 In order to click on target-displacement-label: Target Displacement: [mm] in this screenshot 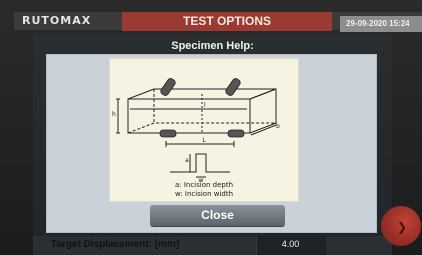, I will do `click(115, 244)`.